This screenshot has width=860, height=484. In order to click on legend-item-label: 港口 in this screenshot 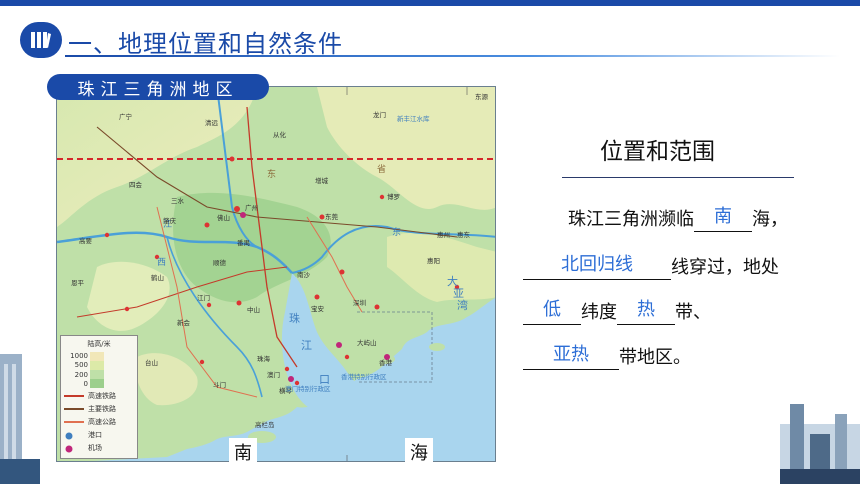, I will do `click(95, 435)`.